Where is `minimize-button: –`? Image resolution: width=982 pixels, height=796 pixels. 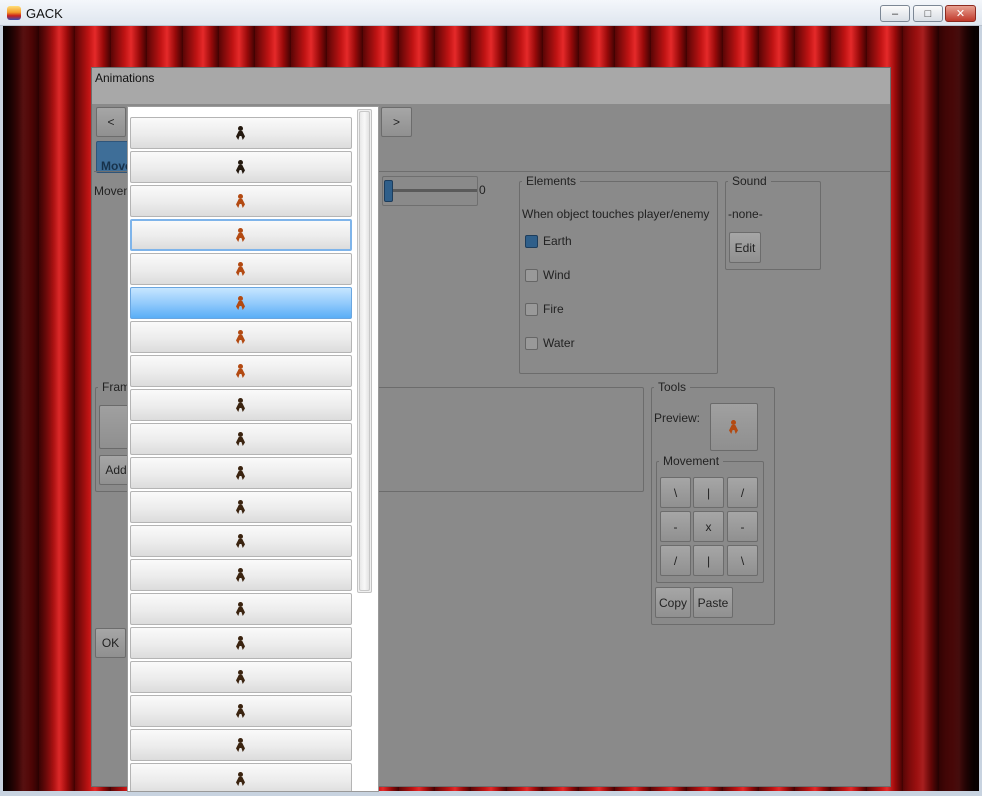 minimize-button: – is located at coordinates (895, 13).